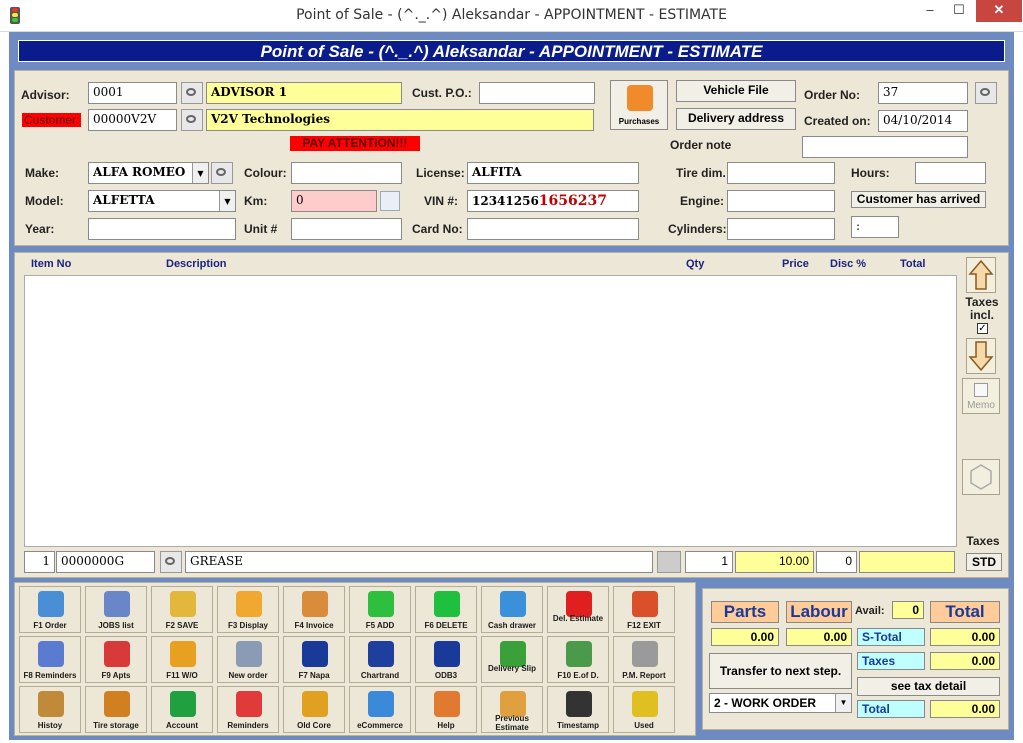 The height and width of the screenshot is (743, 1023). Describe the element at coordinates (314, 609) in the screenshot. I see `f4-invoice-button: F4 Invoice` at that location.